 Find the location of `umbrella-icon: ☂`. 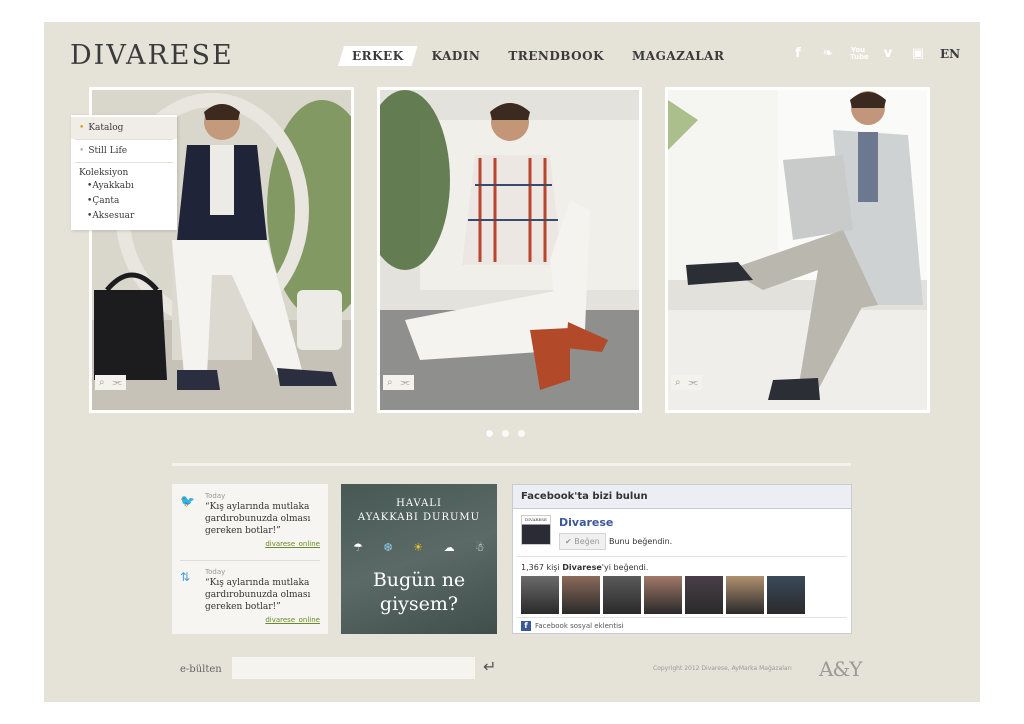

umbrella-icon: ☂ is located at coordinates (358, 547).